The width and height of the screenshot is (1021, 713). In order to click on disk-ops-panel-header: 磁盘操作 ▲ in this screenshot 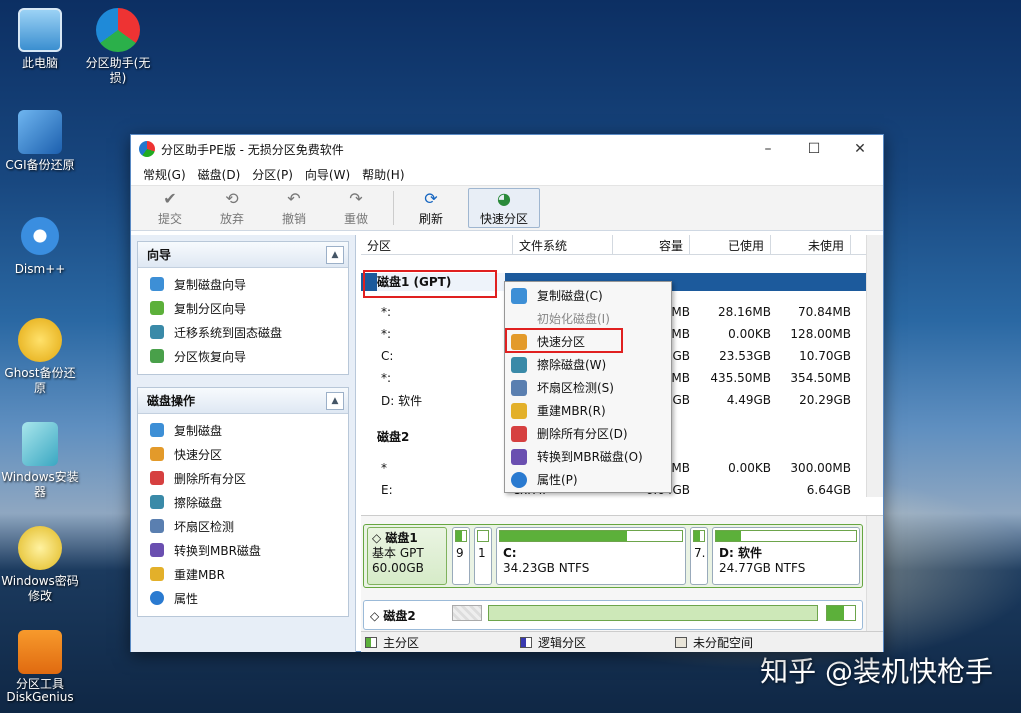, I will do `click(243, 401)`.